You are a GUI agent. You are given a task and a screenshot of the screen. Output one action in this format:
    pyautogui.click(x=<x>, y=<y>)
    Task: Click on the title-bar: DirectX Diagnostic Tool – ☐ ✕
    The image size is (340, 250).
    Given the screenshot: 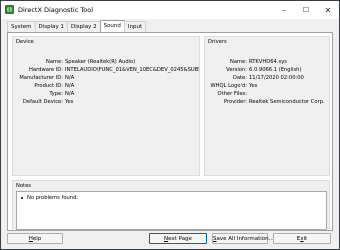 What is the action you would take?
    pyautogui.click(x=170, y=10)
    